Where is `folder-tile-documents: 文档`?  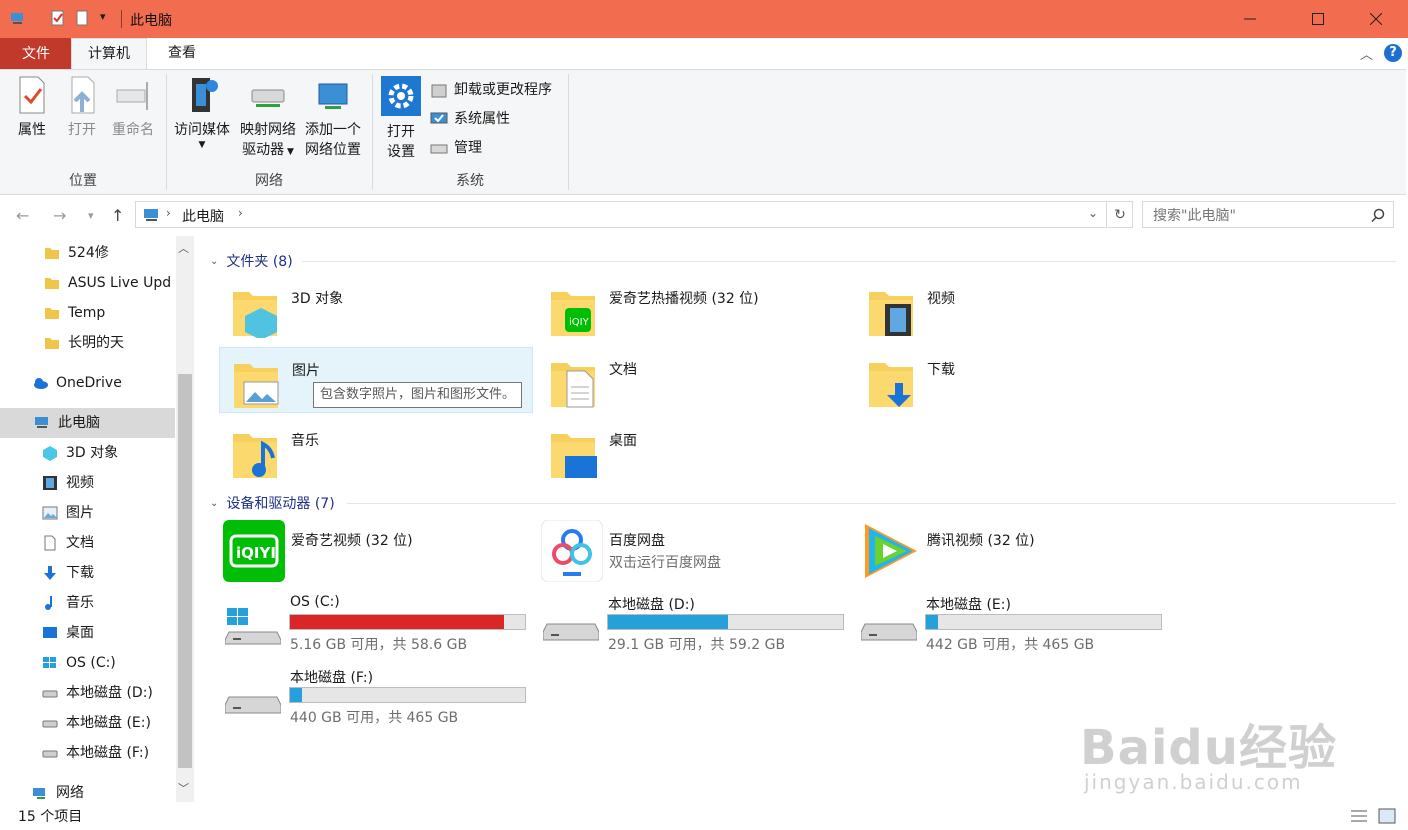
folder-tile-documents: 文档 is located at coordinates (694, 380).